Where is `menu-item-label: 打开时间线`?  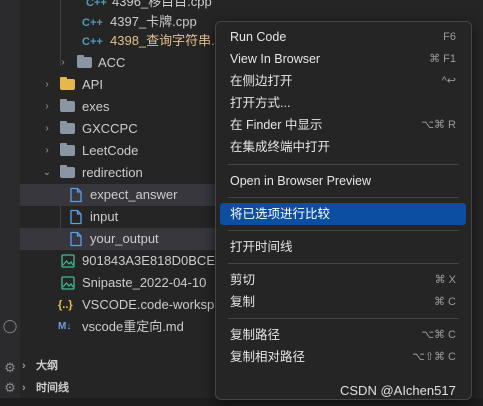 menu-item-label: 打开时间线 is located at coordinates (261, 247).